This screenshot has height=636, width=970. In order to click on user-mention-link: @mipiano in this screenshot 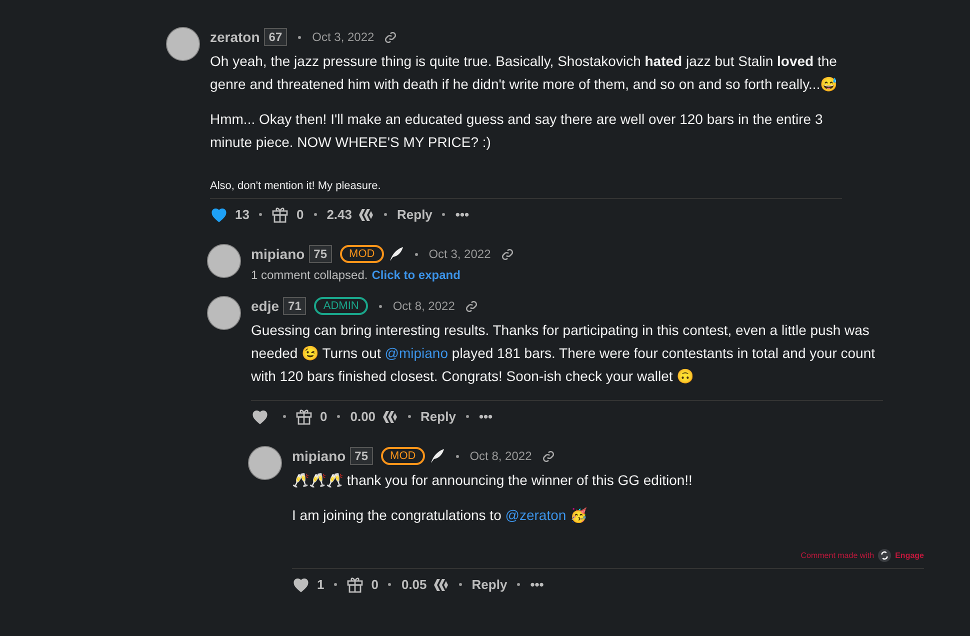, I will do `click(416, 353)`.